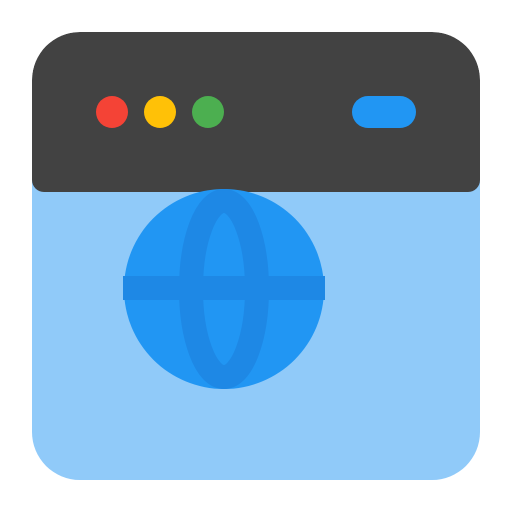  I want to click on address-pill-icon, so click(384, 112).